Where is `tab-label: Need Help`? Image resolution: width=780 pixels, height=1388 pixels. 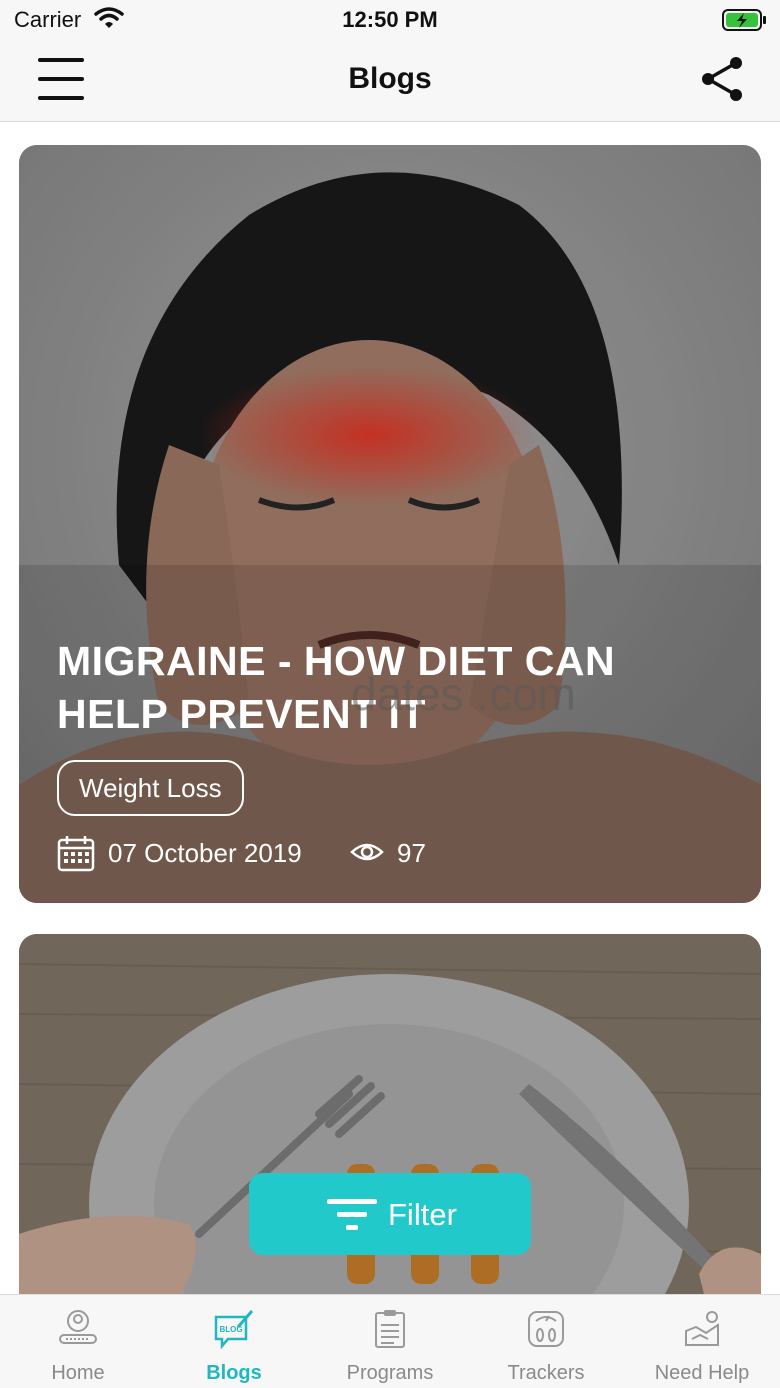
tab-label: Need Help is located at coordinates (702, 1373).